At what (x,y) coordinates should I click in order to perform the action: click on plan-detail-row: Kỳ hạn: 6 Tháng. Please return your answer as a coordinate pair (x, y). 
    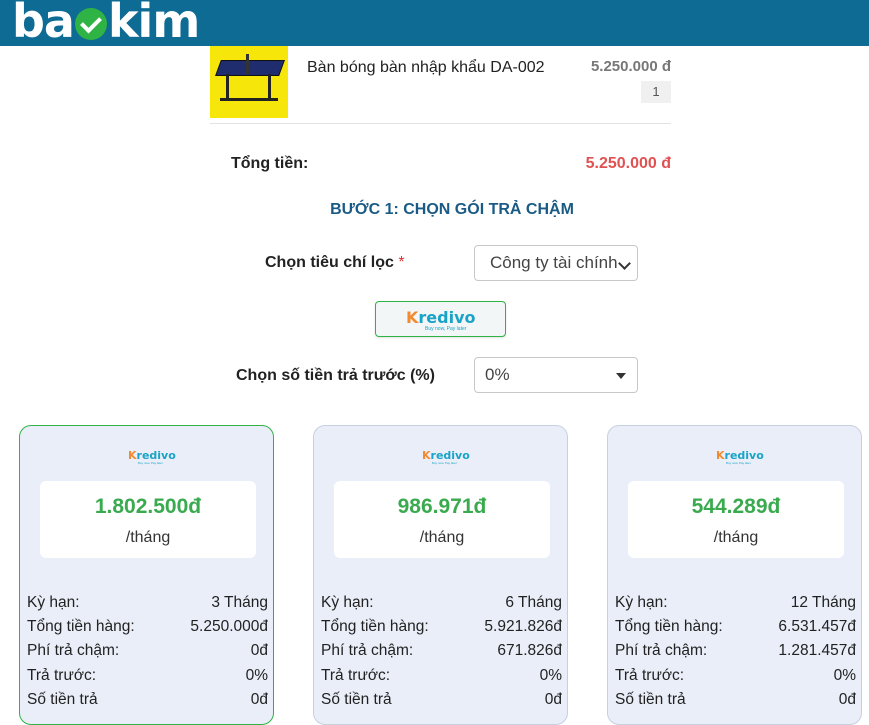
    Looking at the image, I should click on (441, 602).